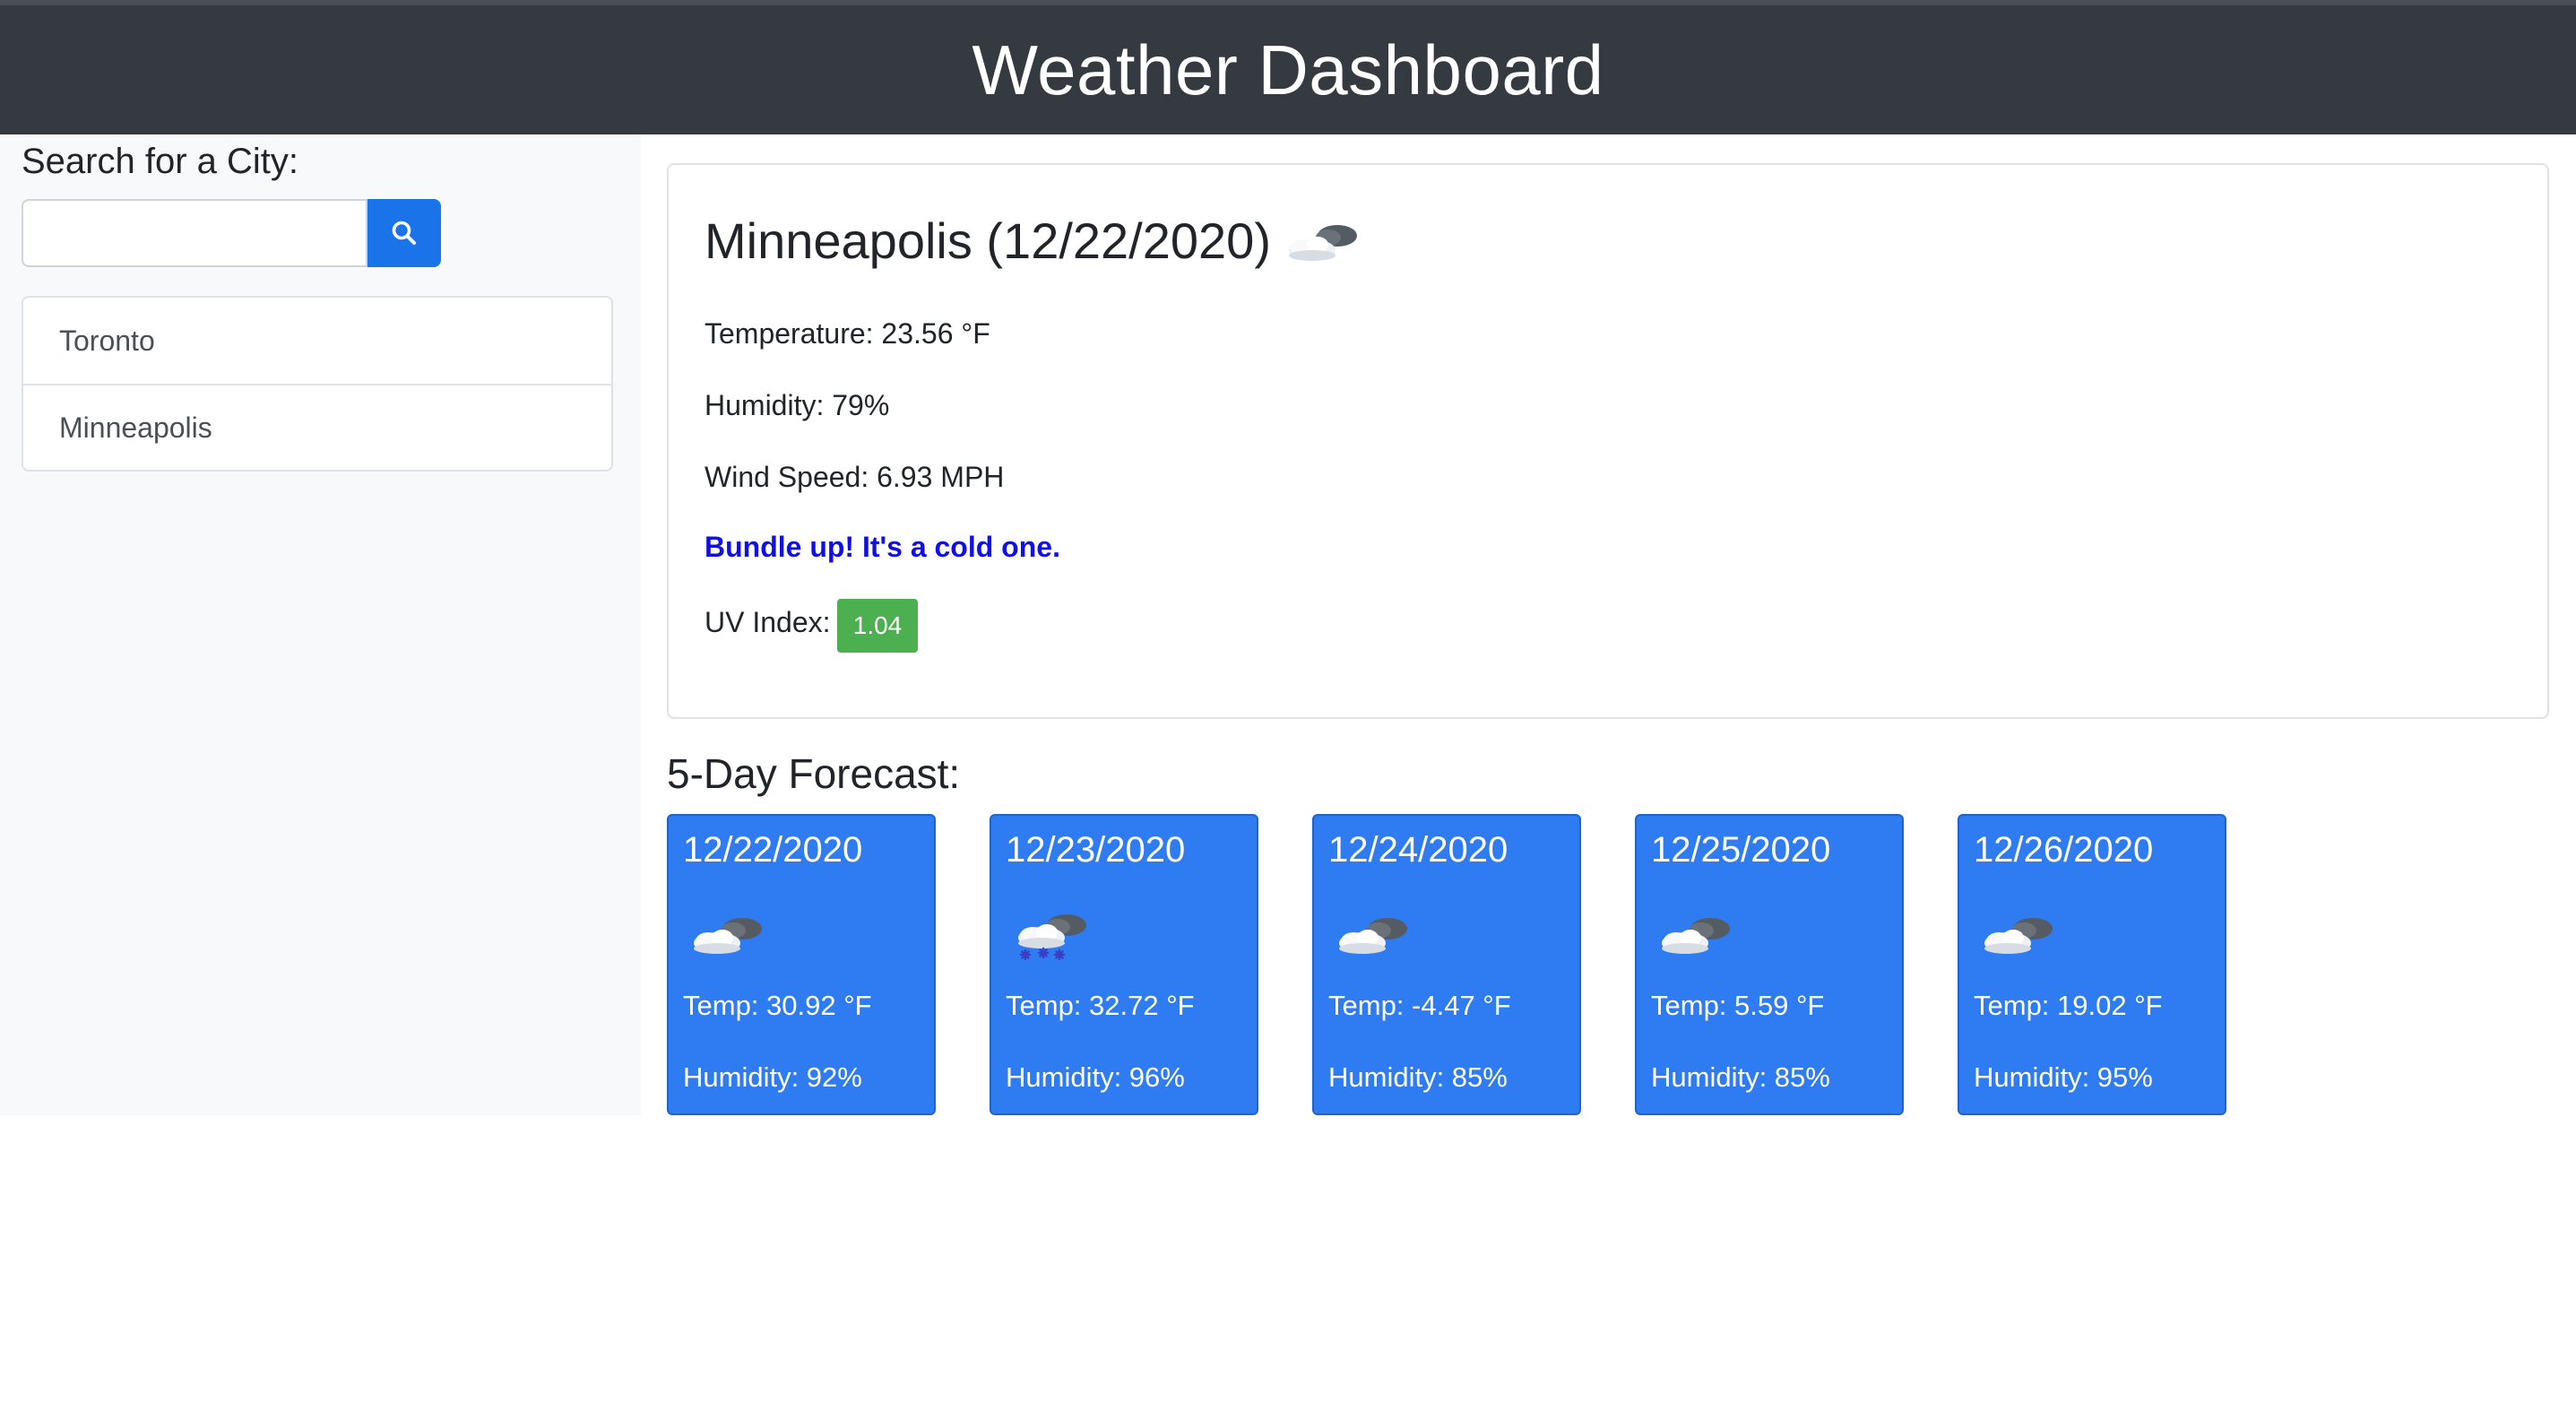 The height and width of the screenshot is (1420, 2576). What do you see at coordinates (317, 341) in the screenshot?
I see `history-item-toronto: Toronto` at bounding box center [317, 341].